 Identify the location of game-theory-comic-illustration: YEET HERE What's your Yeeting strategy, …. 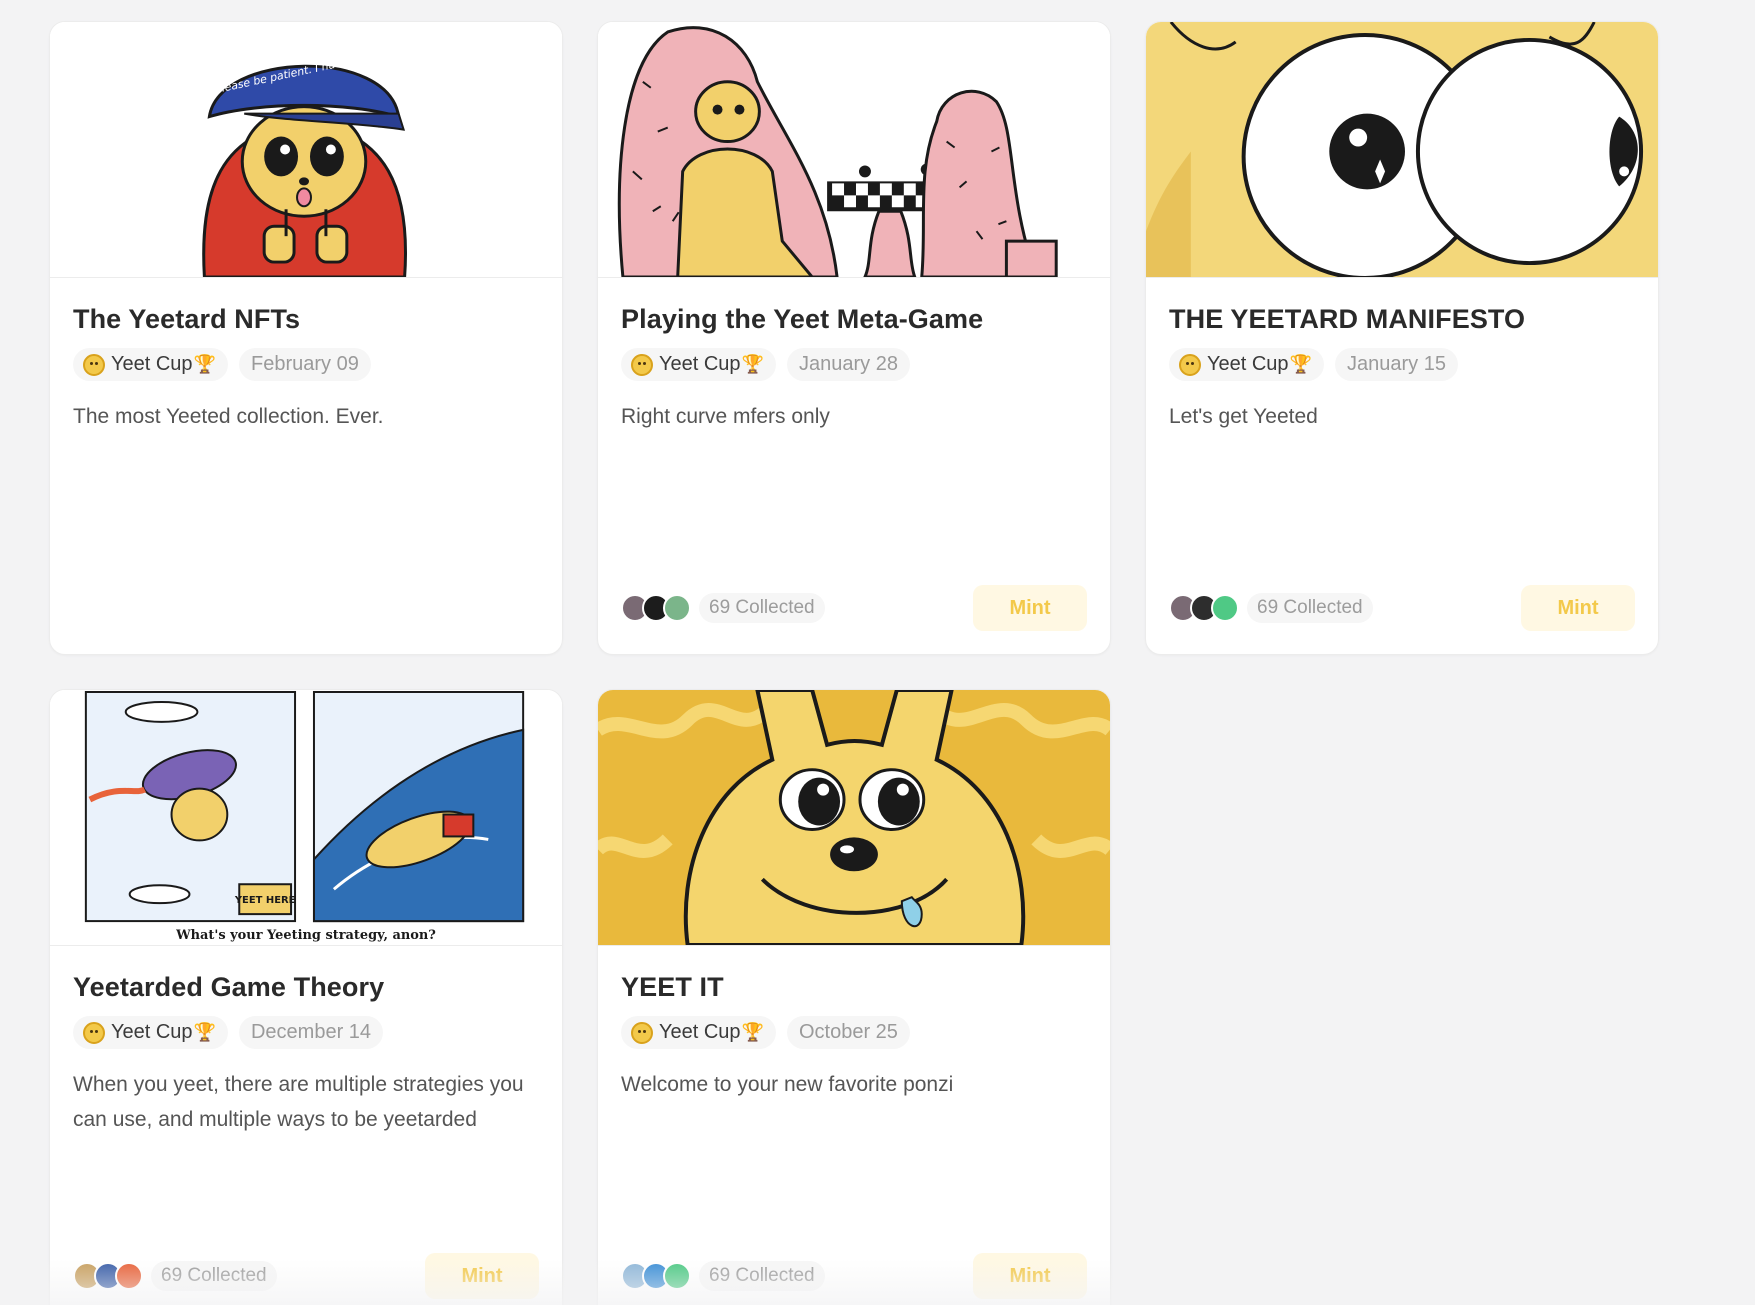
(306, 817).